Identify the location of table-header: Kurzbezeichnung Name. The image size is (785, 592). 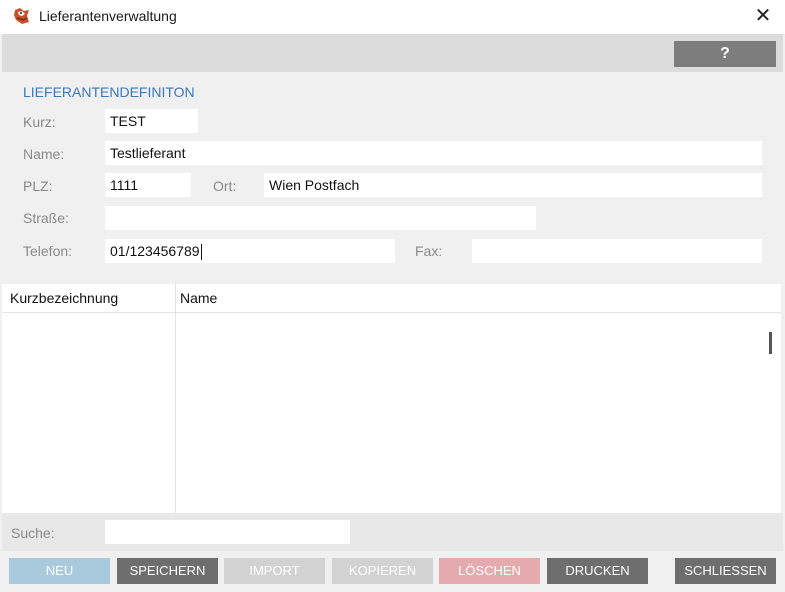
(391, 298).